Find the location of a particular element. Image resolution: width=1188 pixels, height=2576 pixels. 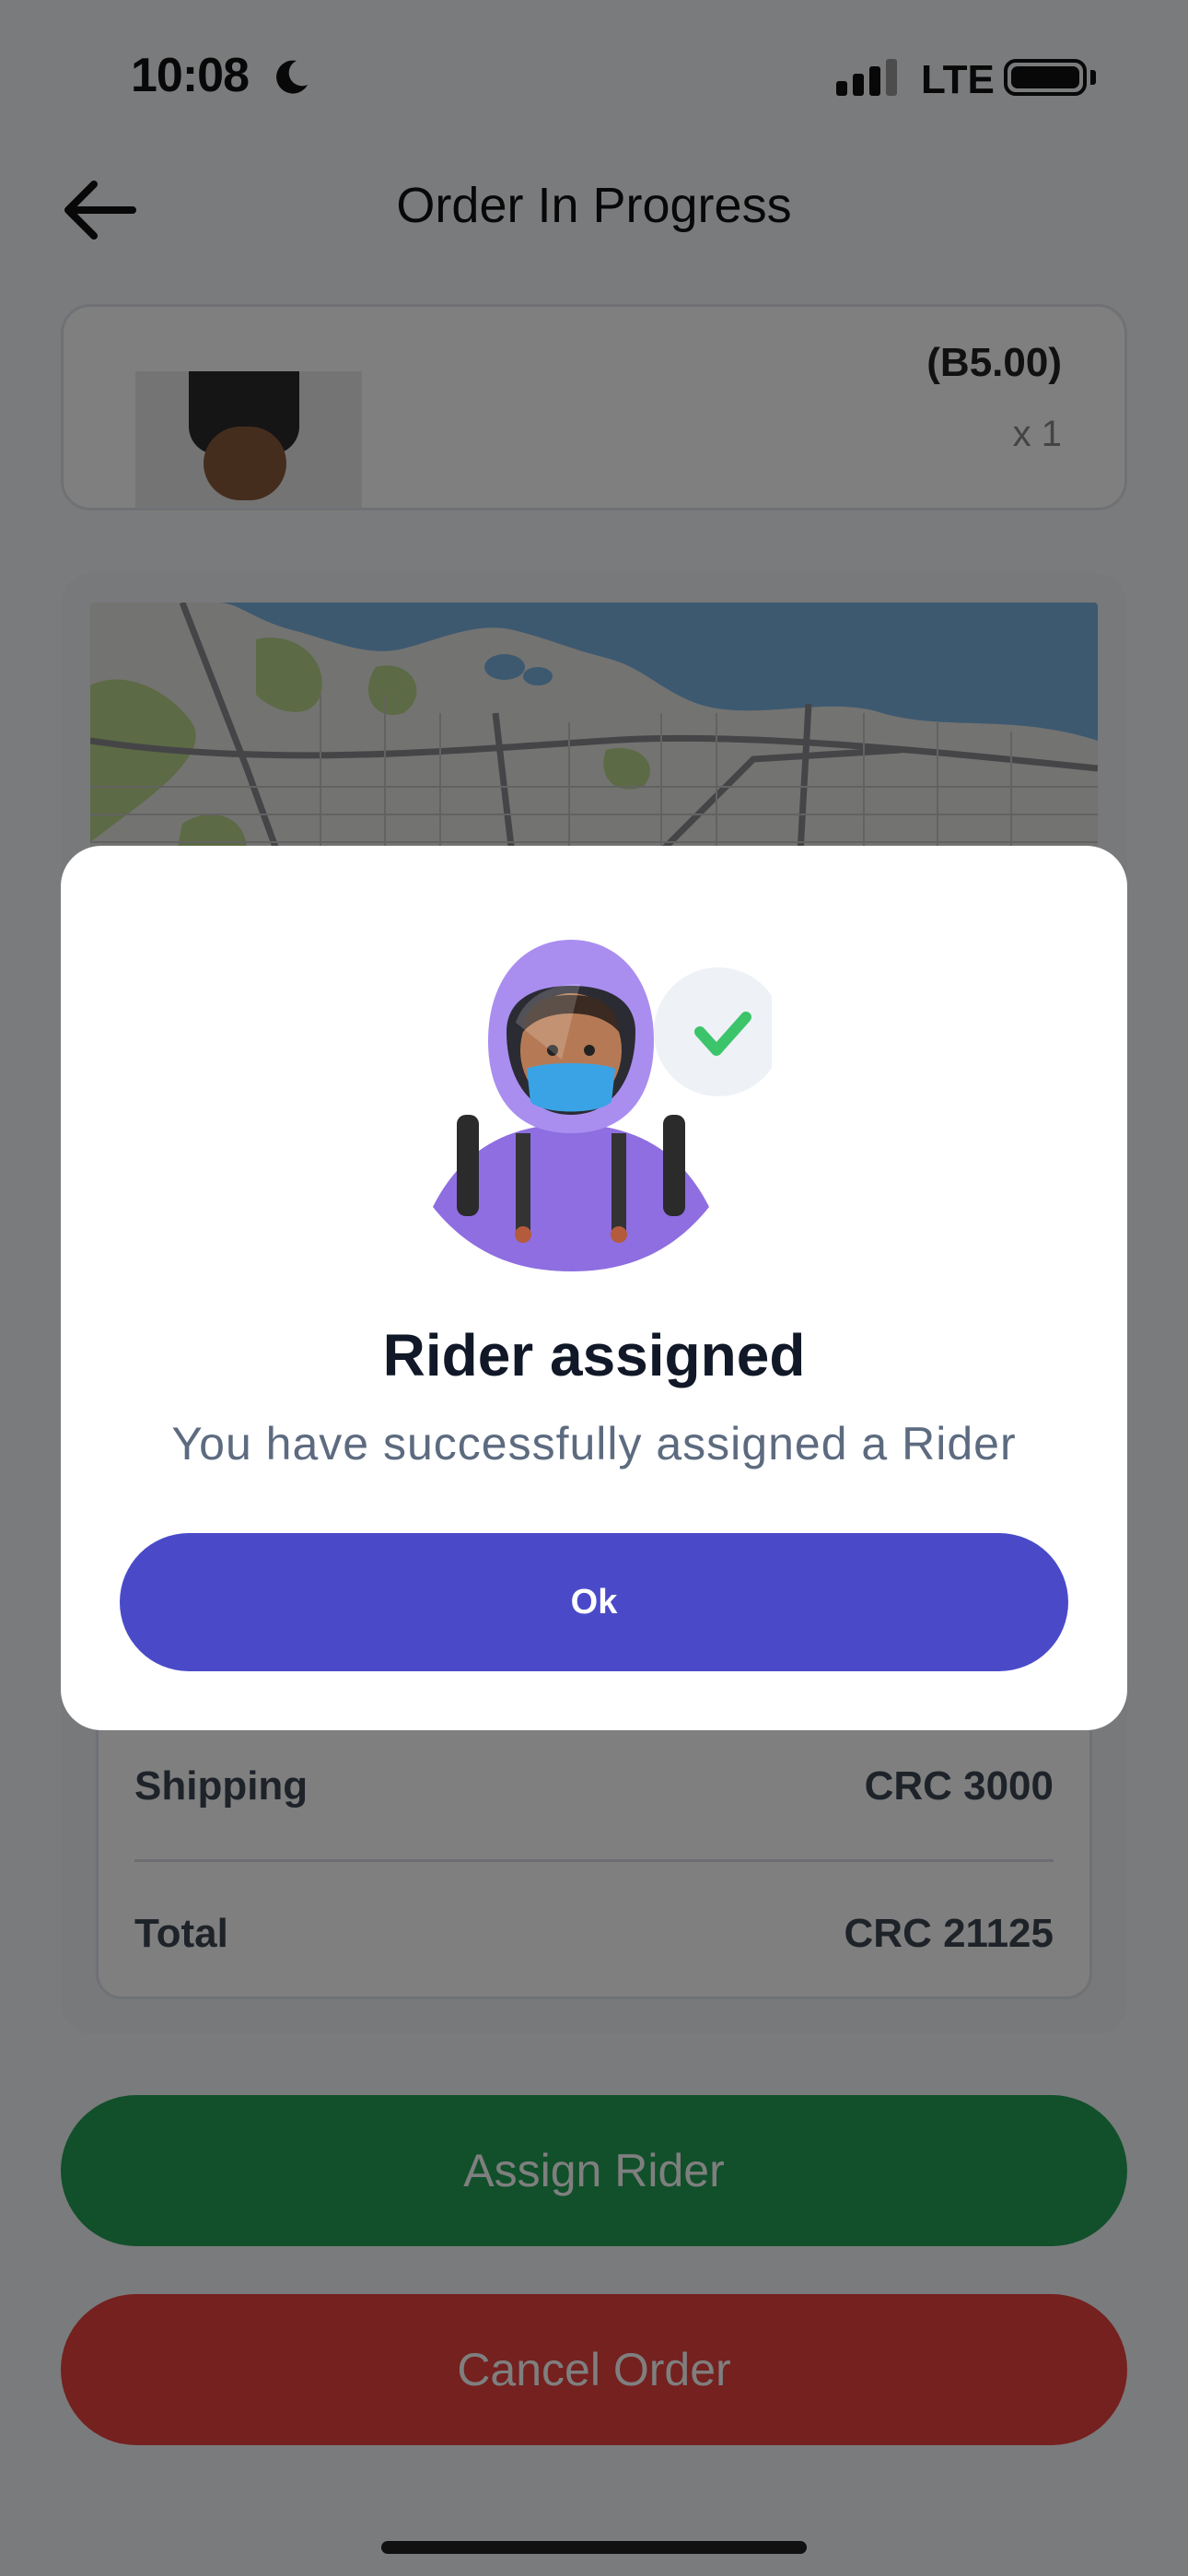

rider-illustration is located at coordinates (603, 1105).